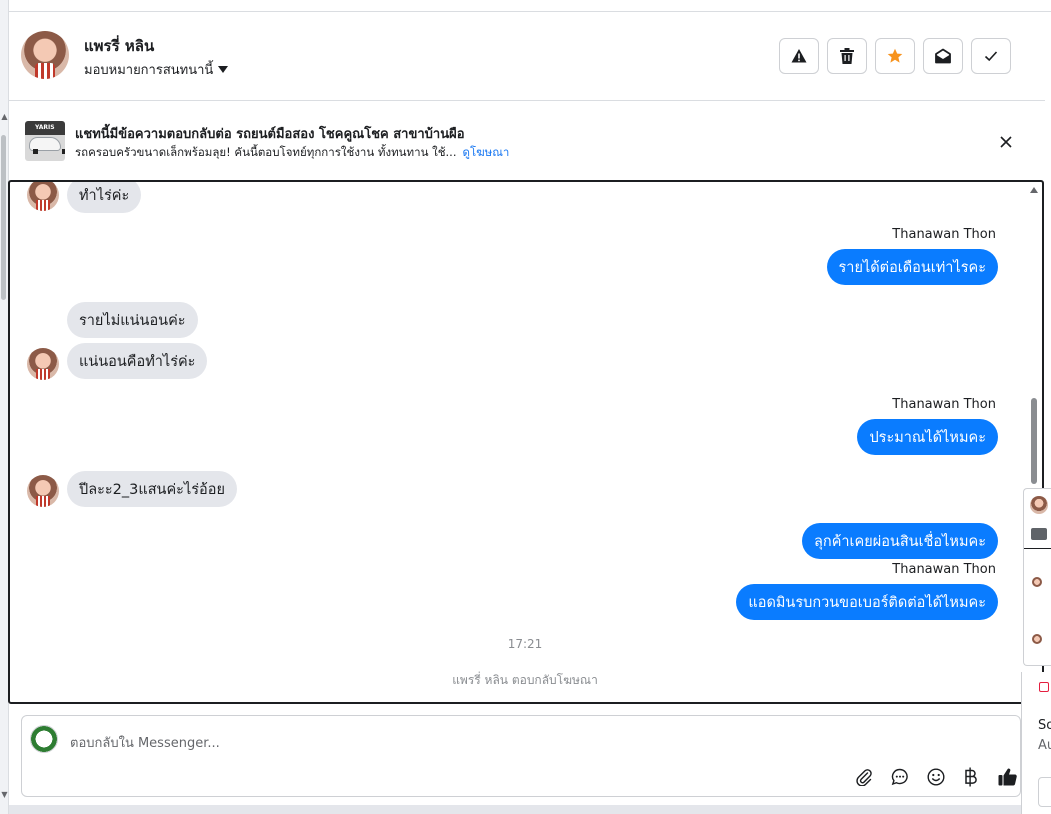  I want to click on ad-thumbnail: YARIS, so click(45, 141).